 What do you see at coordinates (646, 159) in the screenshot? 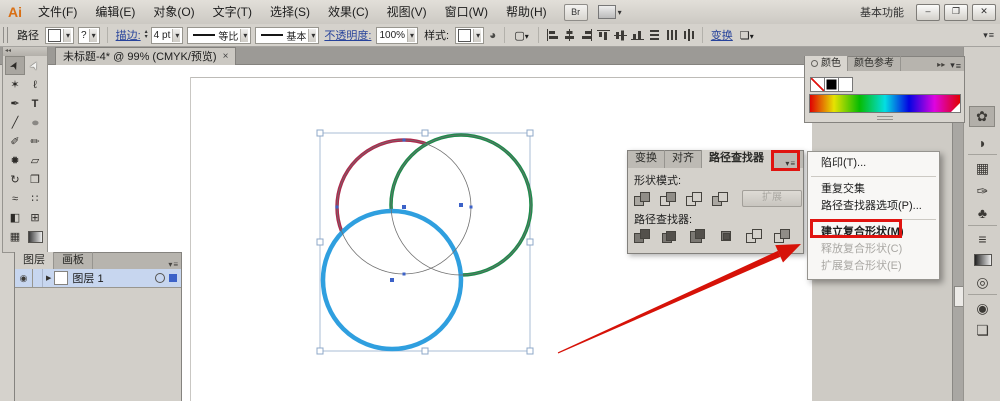
I see `tab-transform: 变换` at bounding box center [646, 159].